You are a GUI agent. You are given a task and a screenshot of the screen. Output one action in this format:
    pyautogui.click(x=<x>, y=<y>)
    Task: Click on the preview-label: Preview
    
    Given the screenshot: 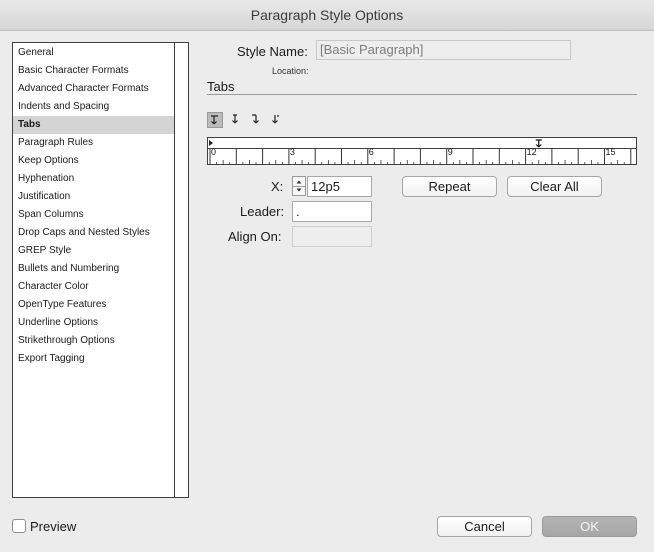 What is the action you would take?
    pyautogui.click(x=53, y=526)
    